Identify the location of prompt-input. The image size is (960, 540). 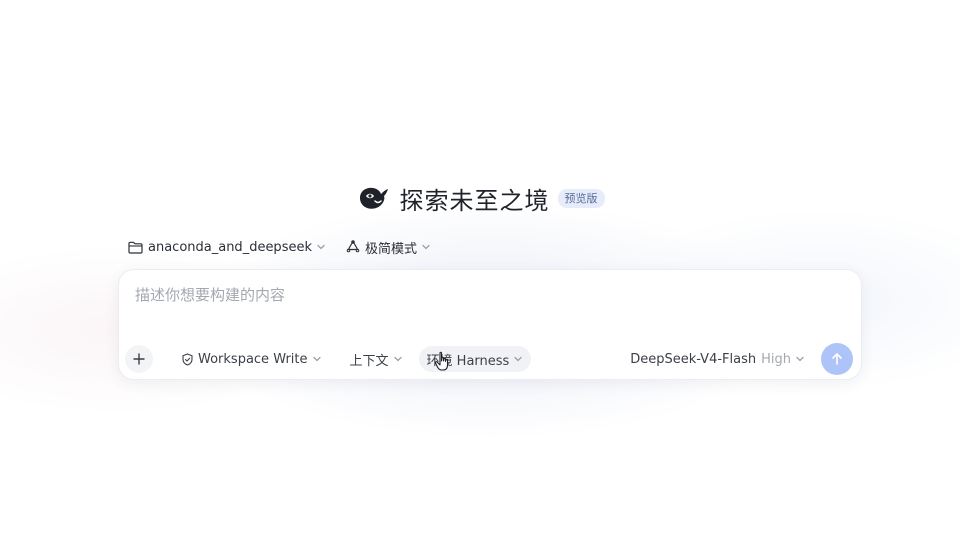
(485, 304).